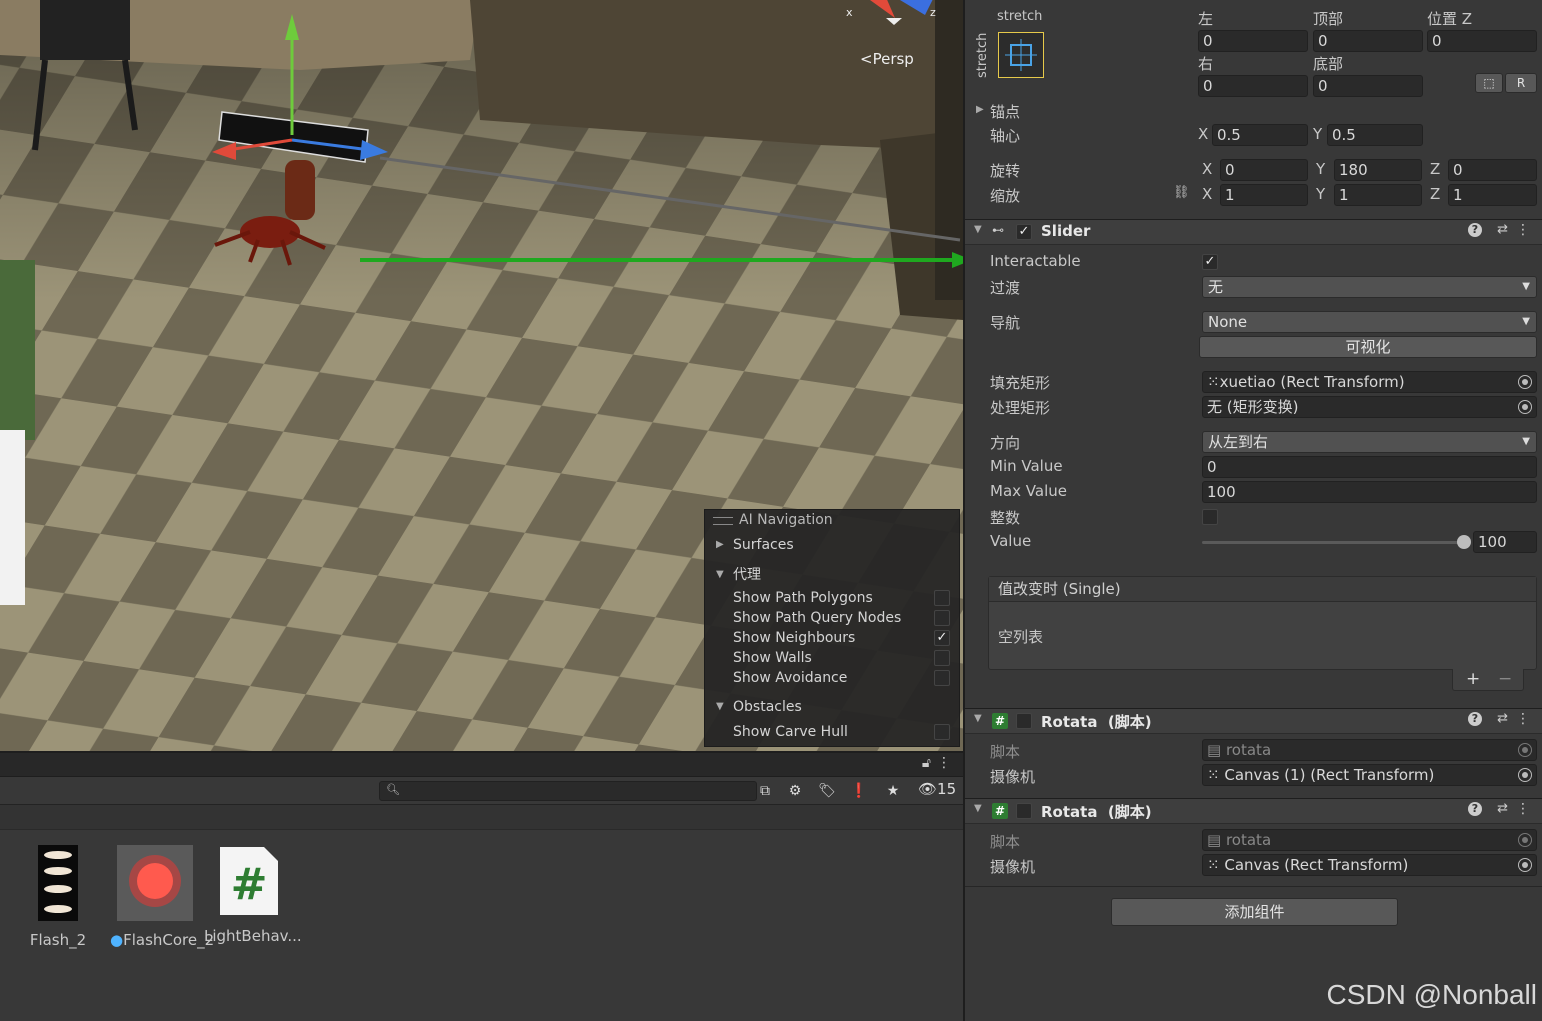 The image size is (1542, 1021). What do you see at coordinates (1489, 83) in the screenshot?
I see `blueprint-mode-button: ⬚` at bounding box center [1489, 83].